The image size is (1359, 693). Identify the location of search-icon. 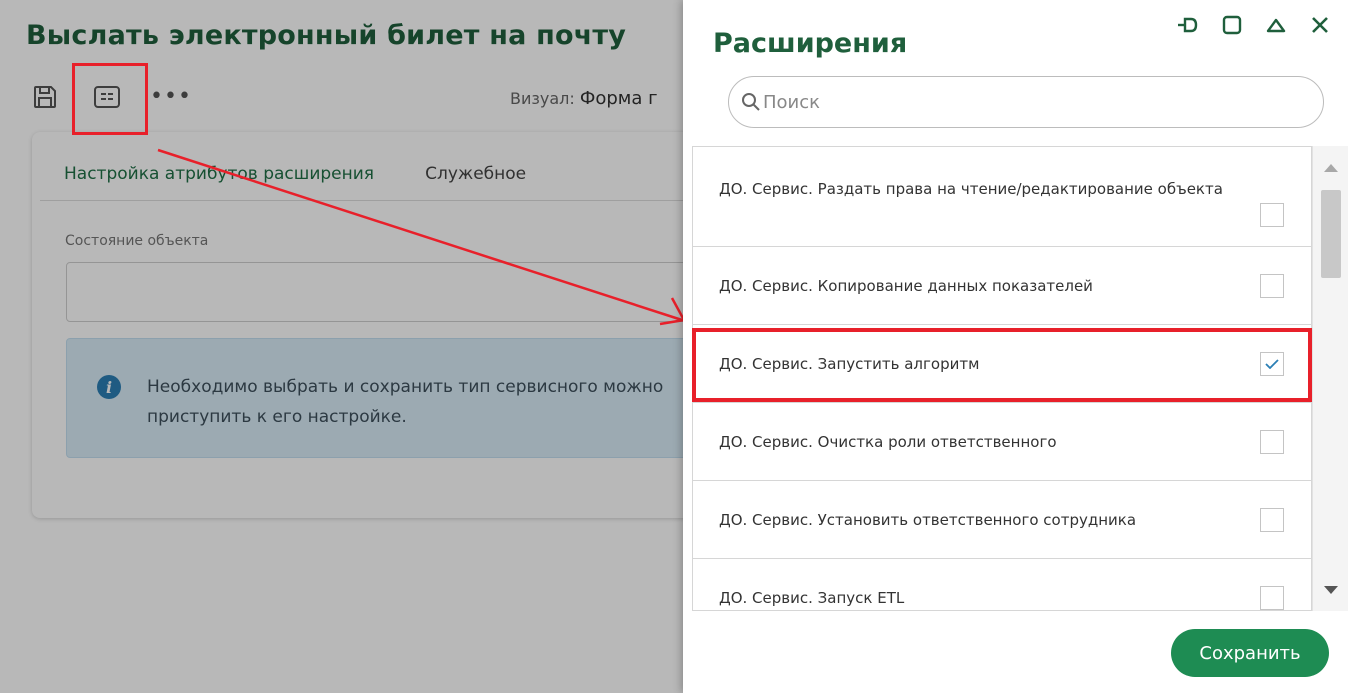
(751, 102).